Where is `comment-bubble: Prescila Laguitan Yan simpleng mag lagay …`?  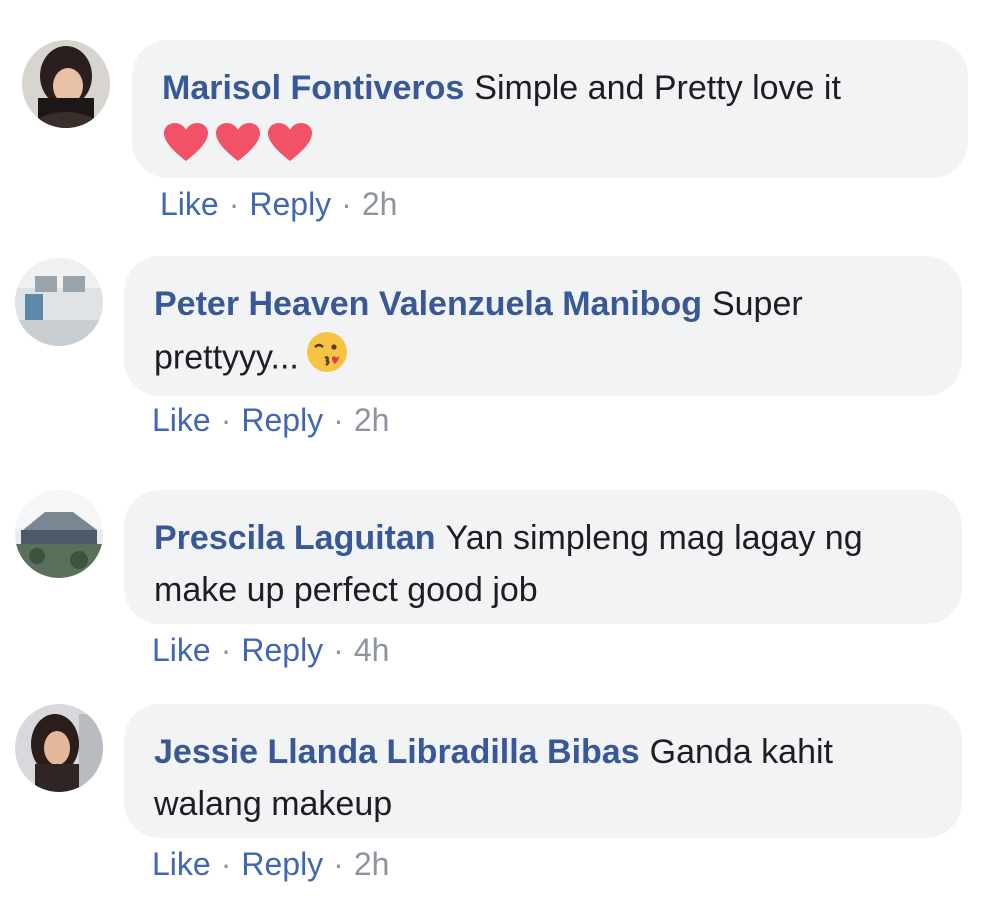
comment-bubble: Prescila Laguitan Yan simpleng mag lagay … is located at coordinates (543, 557).